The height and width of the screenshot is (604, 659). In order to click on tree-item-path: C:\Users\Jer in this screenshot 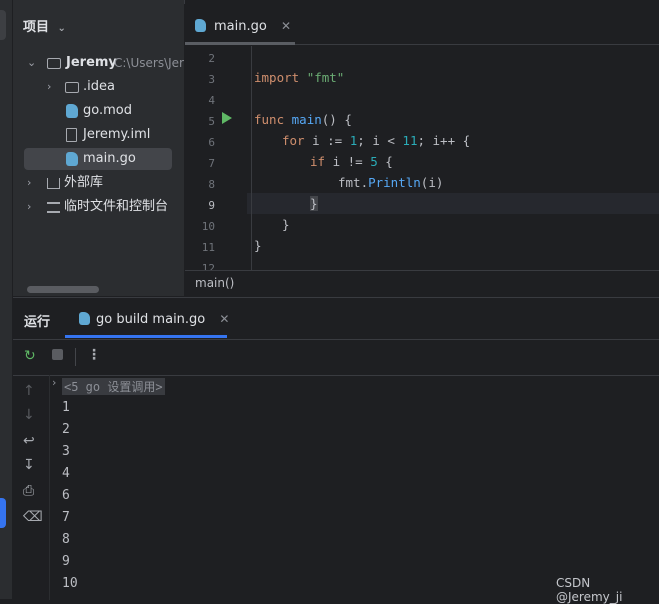, I will do `click(149, 63)`.